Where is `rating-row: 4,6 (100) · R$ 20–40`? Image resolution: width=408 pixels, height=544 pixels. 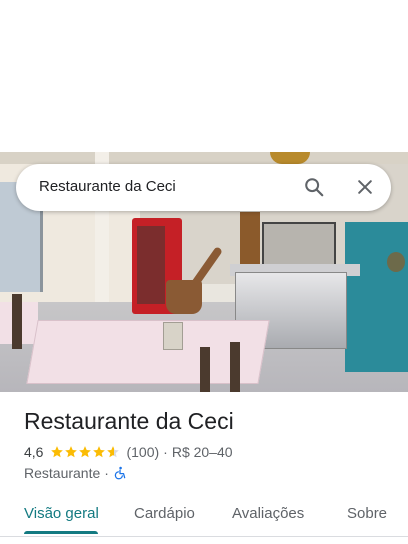
rating-row: 4,6 (100) · R$ 20–40 is located at coordinates (128, 452).